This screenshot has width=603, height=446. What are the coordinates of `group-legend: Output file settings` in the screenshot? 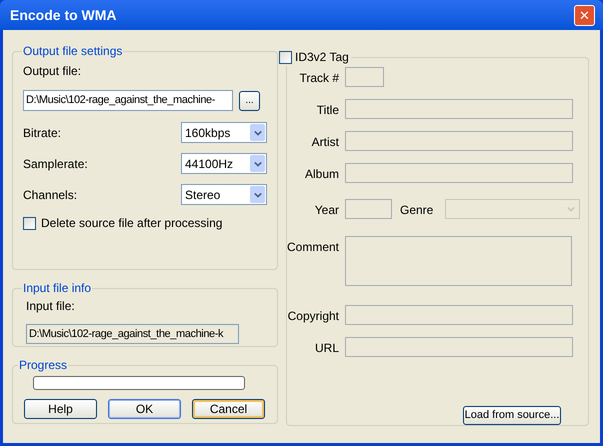 It's located at (73, 51).